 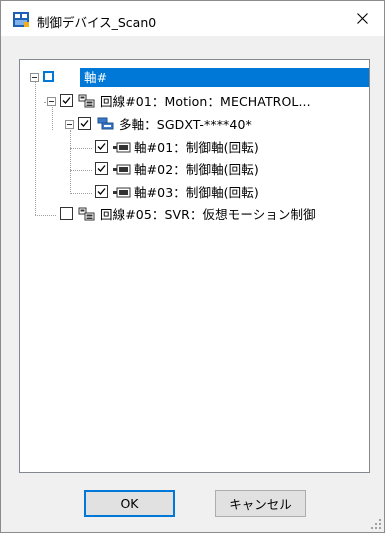 What do you see at coordinates (97, 22) in the screenshot?
I see `window-title: 制御デバイス_Scan0` at bounding box center [97, 22].